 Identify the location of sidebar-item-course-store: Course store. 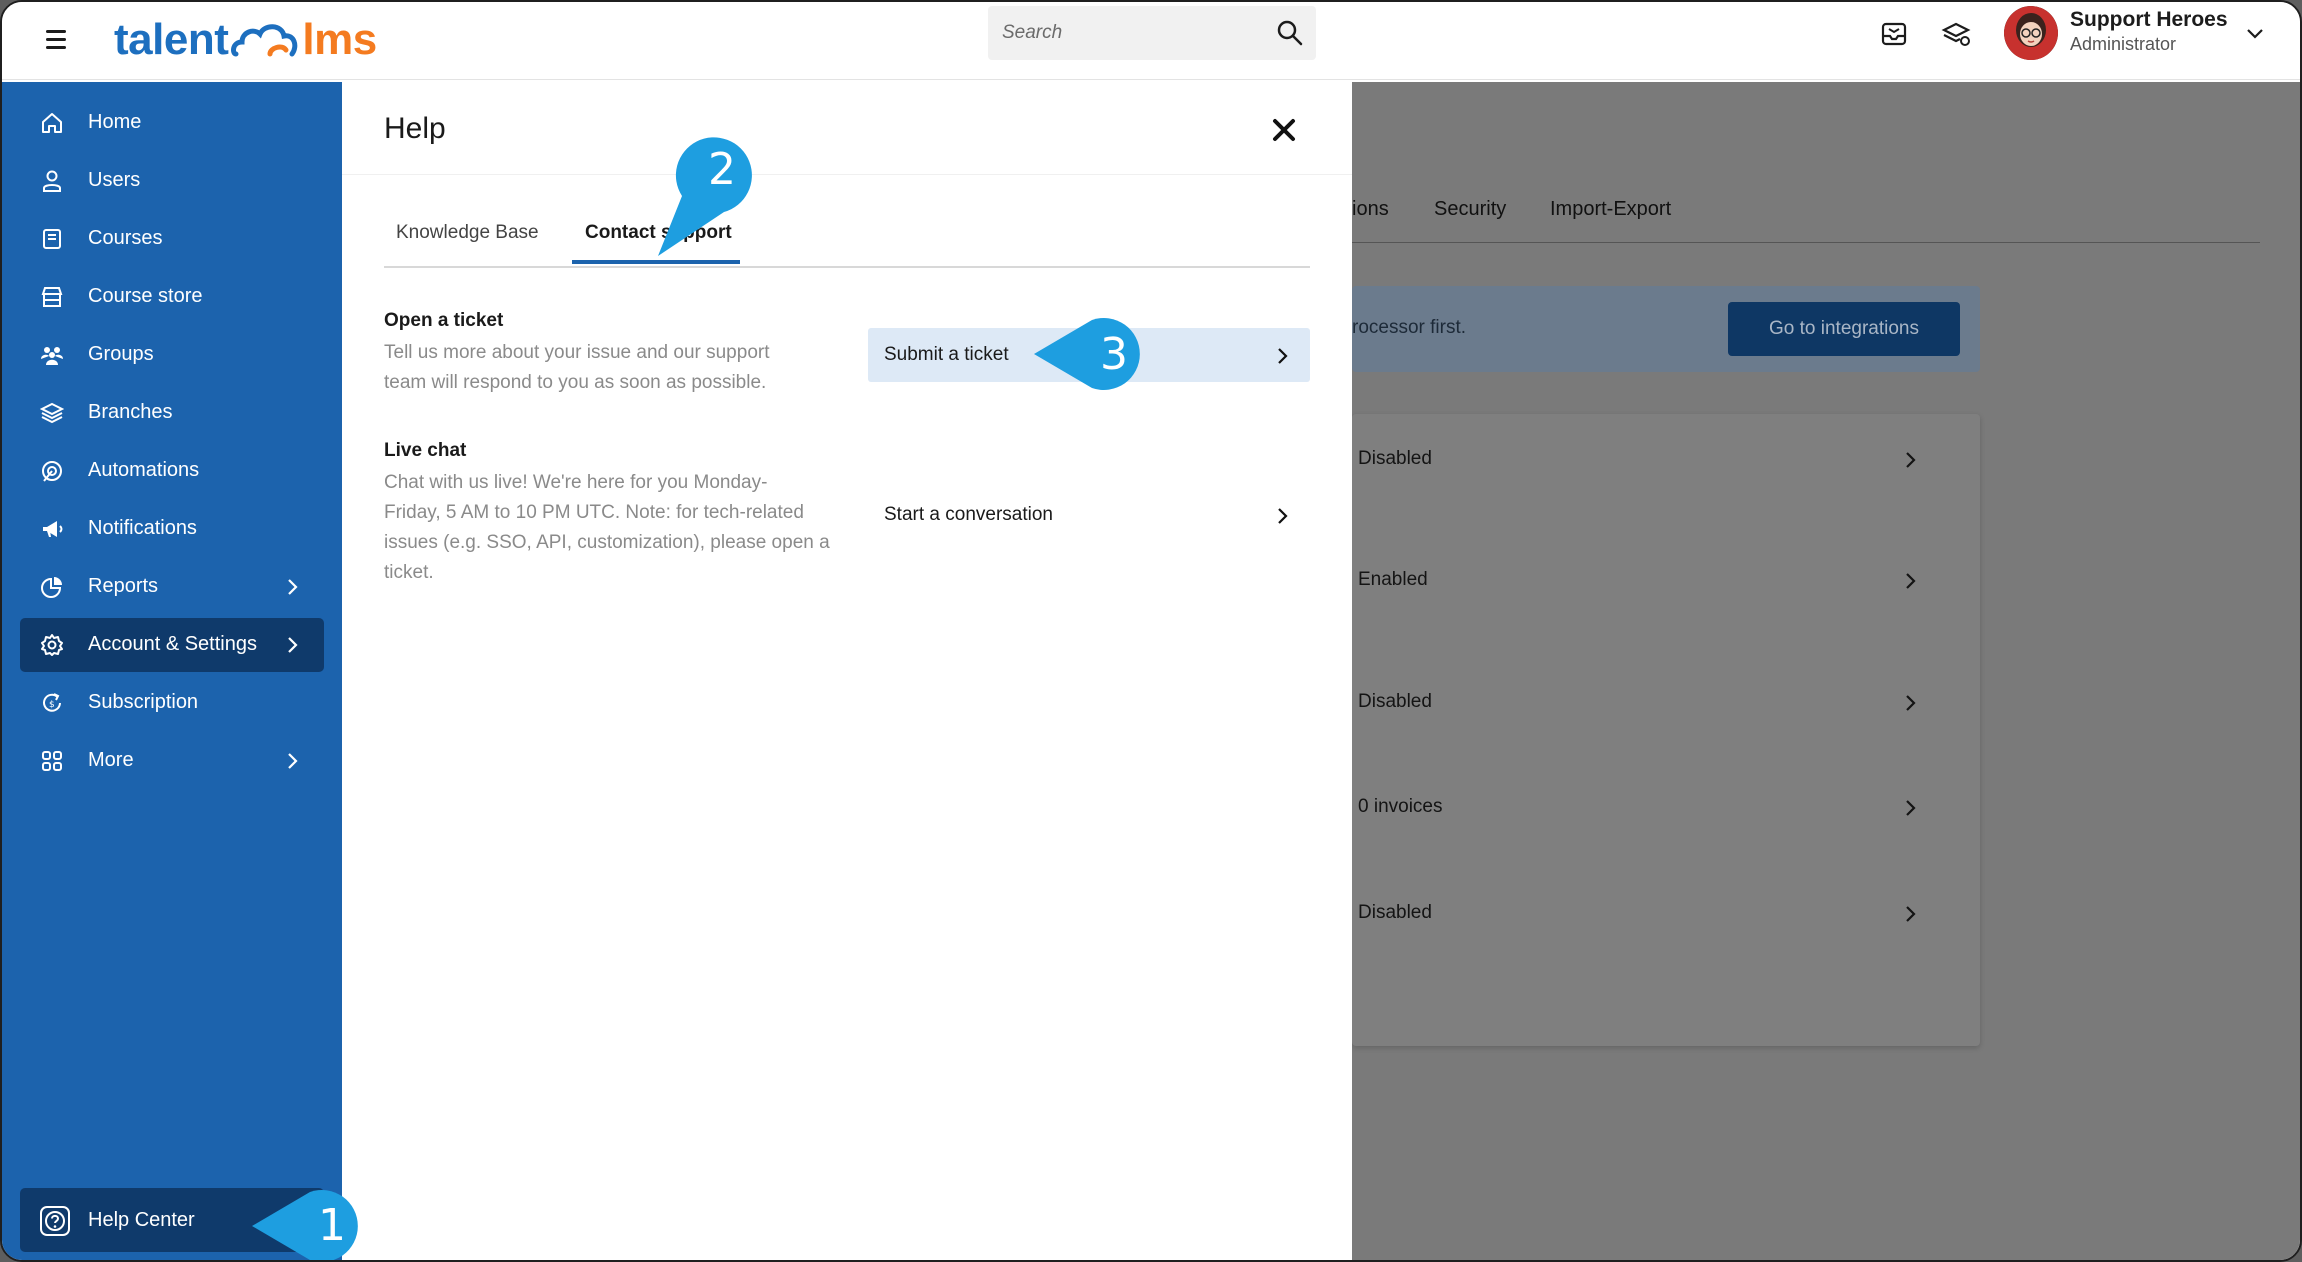
(172, 297).